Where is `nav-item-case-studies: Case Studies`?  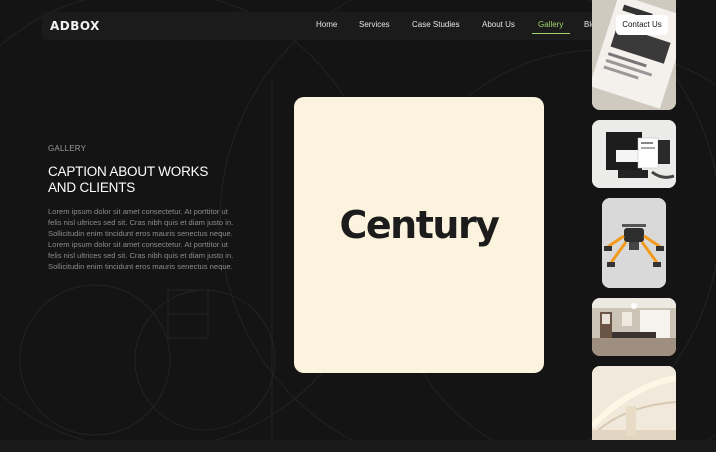 nav-item-case-studies: Case Studies is located at coordinates (436, 25).